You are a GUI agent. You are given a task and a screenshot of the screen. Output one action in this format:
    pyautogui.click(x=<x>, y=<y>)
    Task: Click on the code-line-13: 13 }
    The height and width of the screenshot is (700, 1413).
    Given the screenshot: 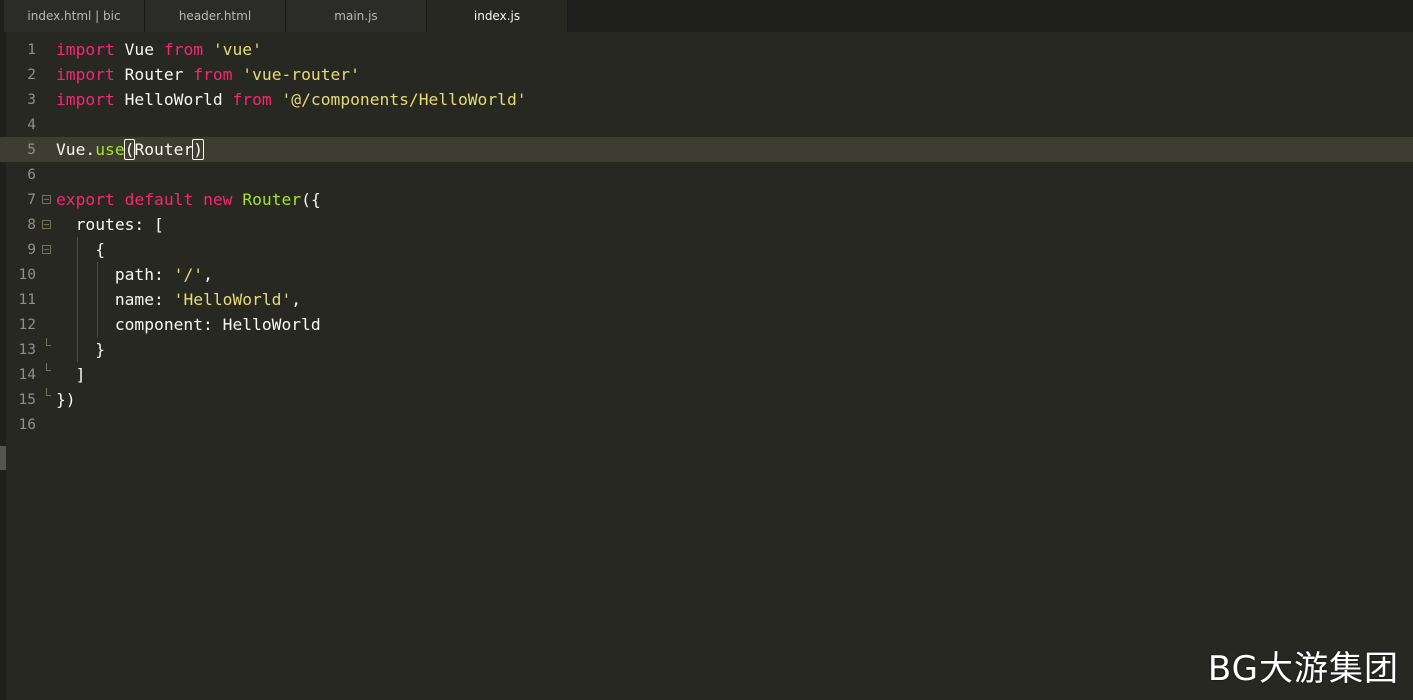 What is the action you would take?
    pyautogui.click(x=706, y=349)
    